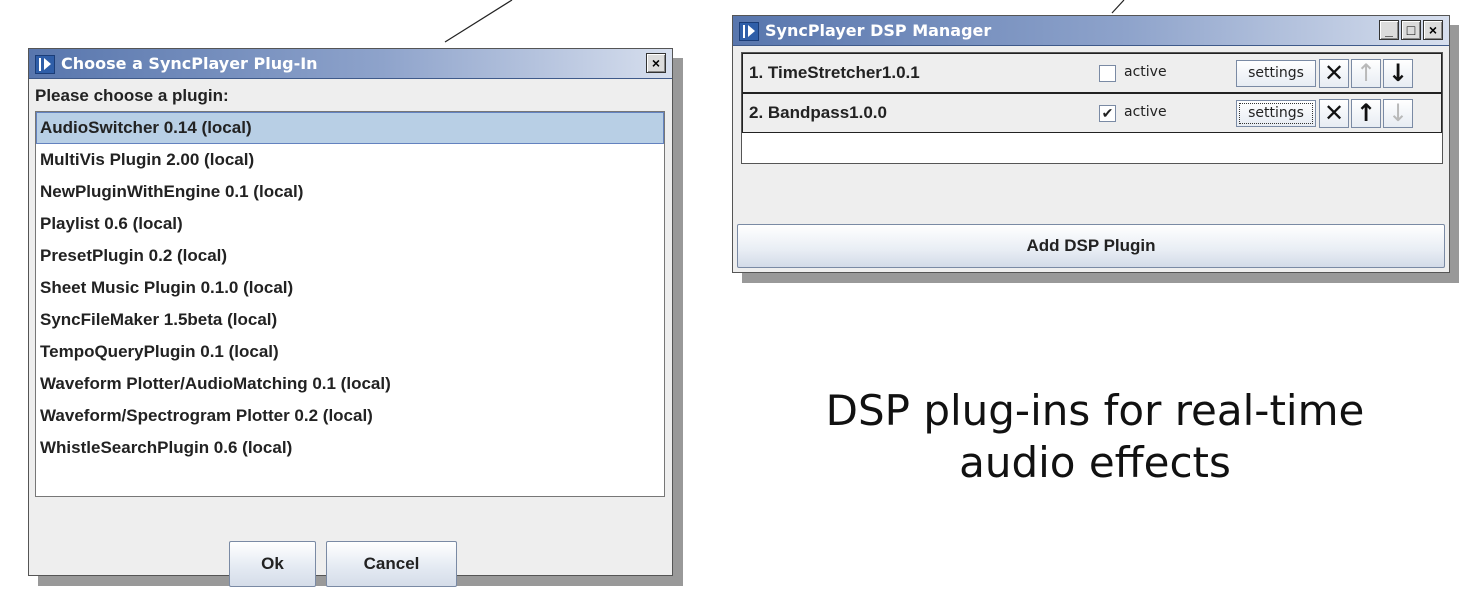 The image size is (1459, 590). I want to click on active-checkbox: ✔, so click(1107, 113).